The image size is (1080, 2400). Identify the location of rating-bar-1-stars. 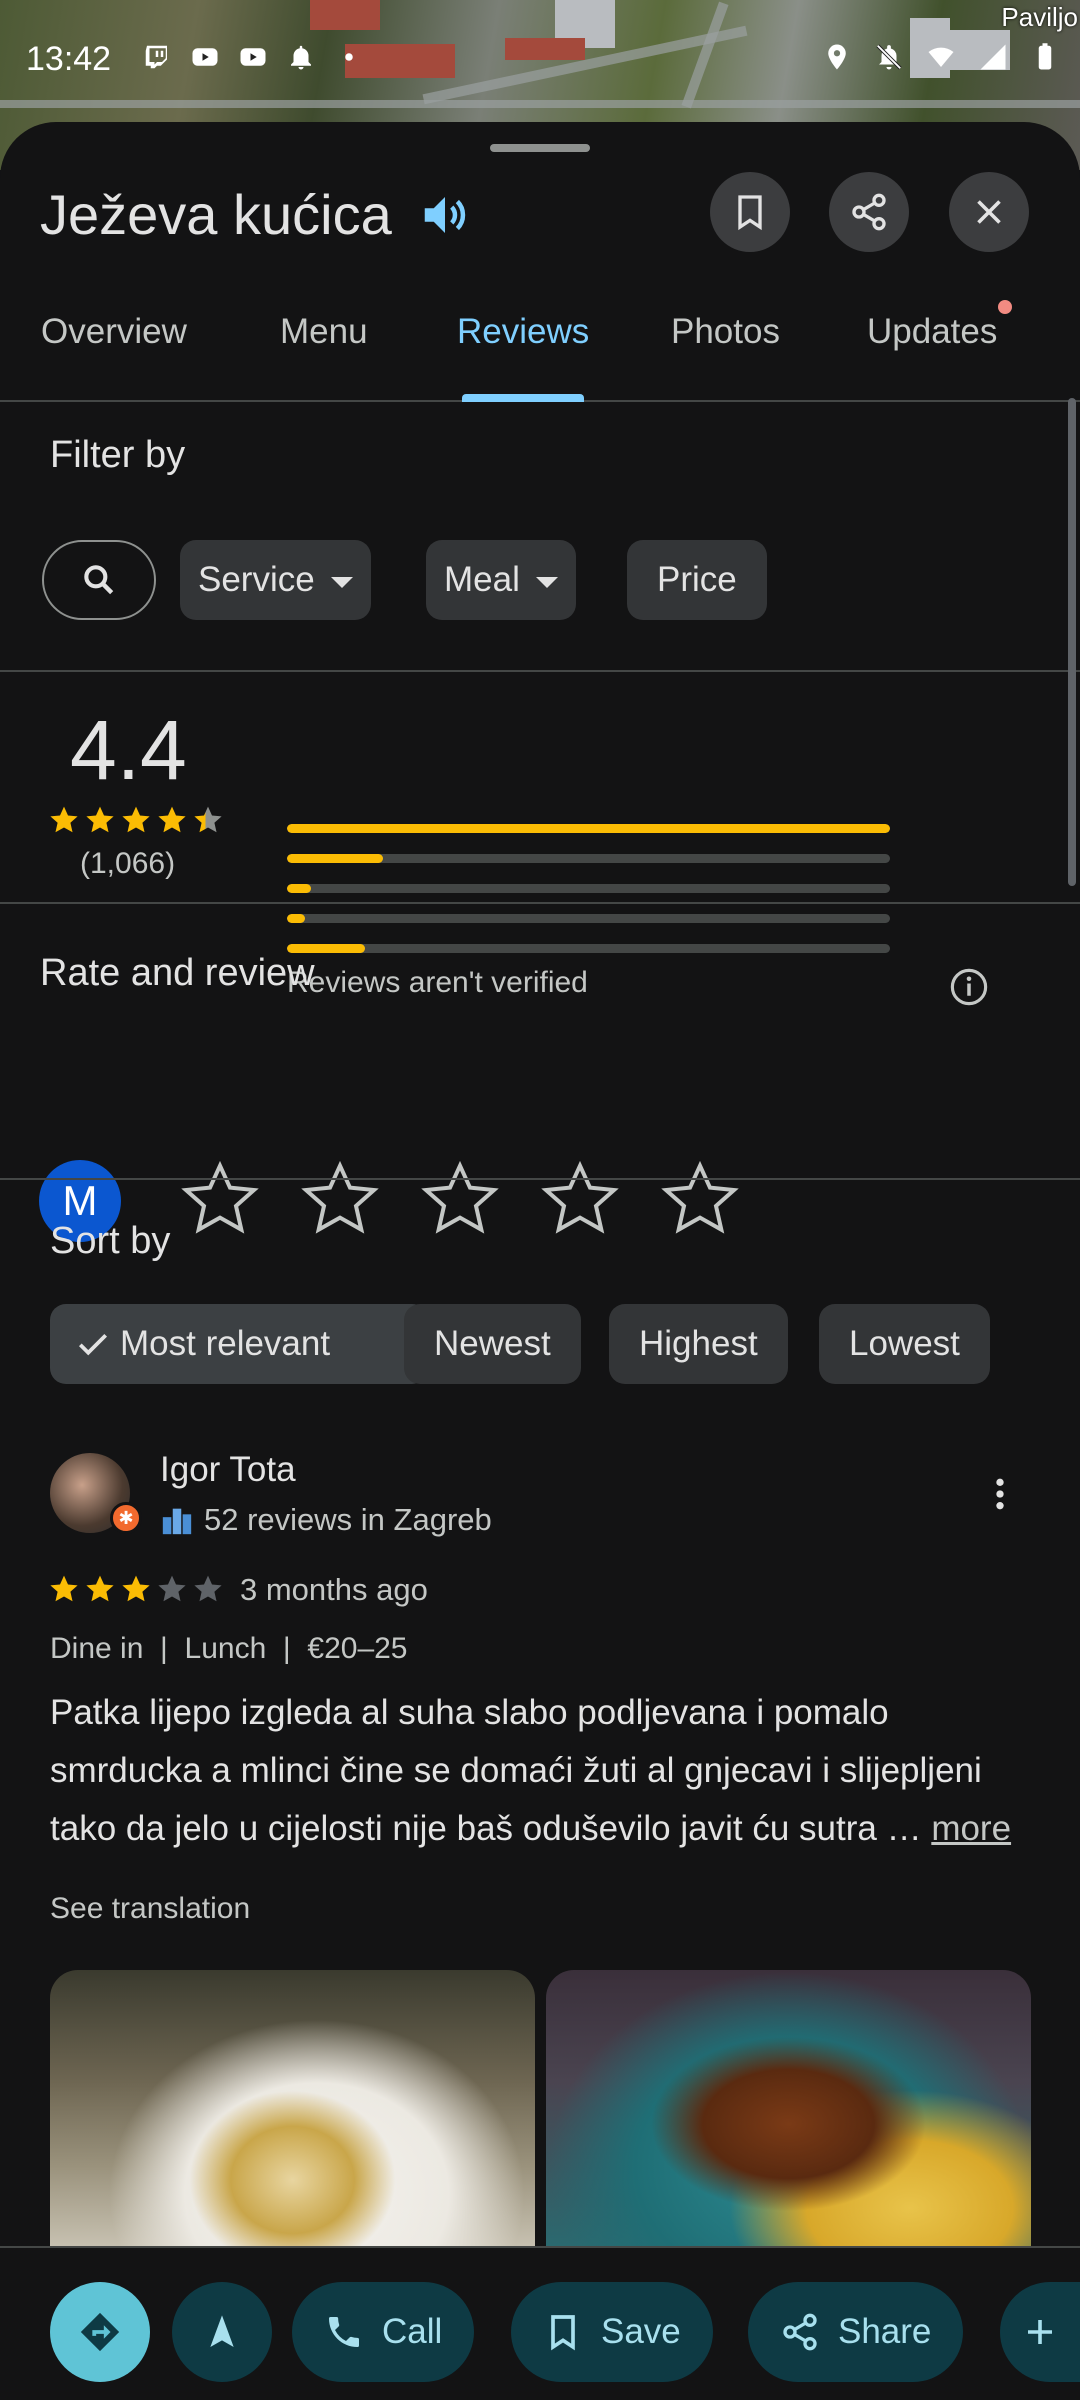
(588, 948).